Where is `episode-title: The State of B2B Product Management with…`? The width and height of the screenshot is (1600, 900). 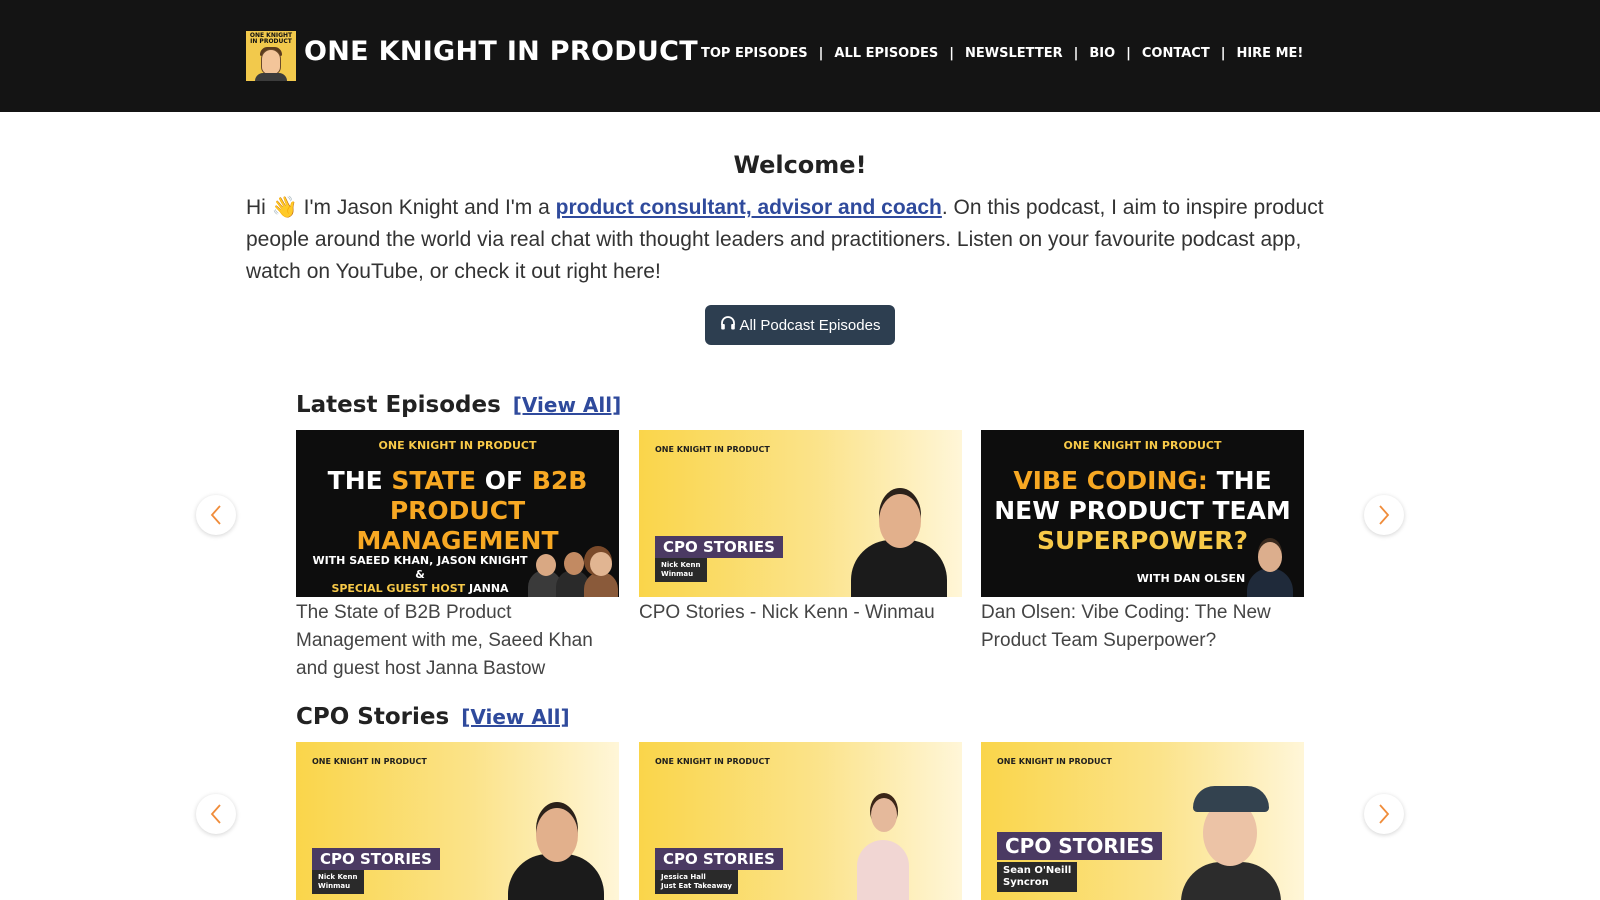 episode-title: The State of B2B Product Management with… is located at coordinates (457, 641).